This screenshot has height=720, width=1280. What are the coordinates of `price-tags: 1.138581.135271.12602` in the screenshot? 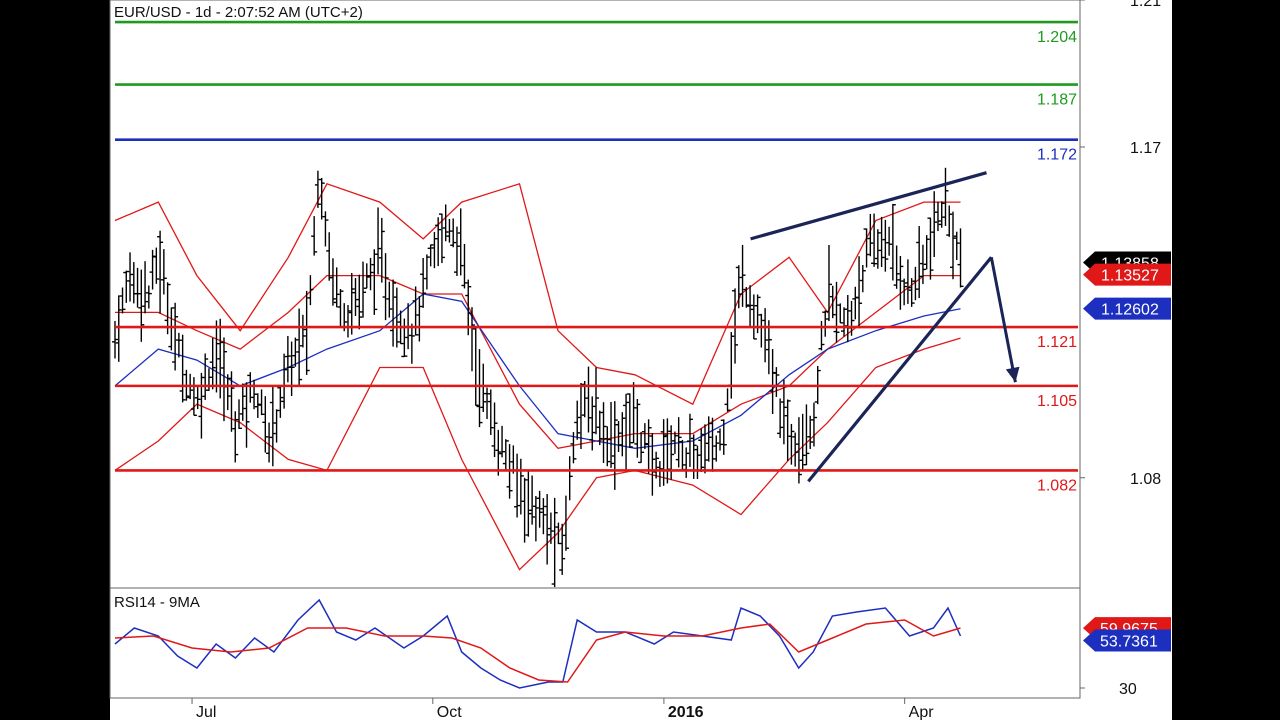 It's located at (1127, 285).